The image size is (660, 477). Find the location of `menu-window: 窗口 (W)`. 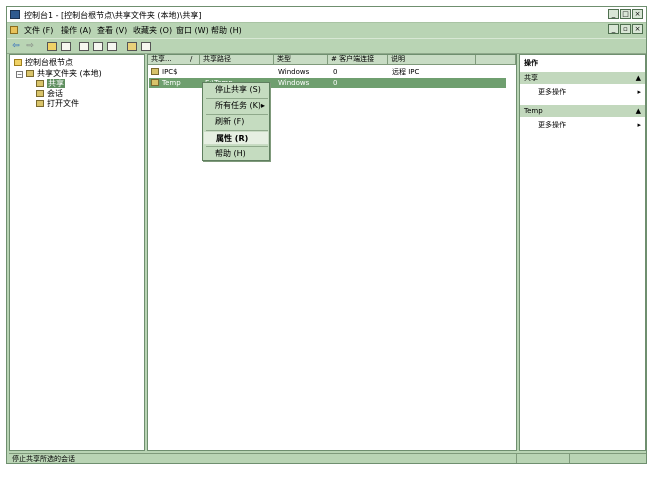

menu-window: 窗口 (W) is located at coordinates (192, 30).